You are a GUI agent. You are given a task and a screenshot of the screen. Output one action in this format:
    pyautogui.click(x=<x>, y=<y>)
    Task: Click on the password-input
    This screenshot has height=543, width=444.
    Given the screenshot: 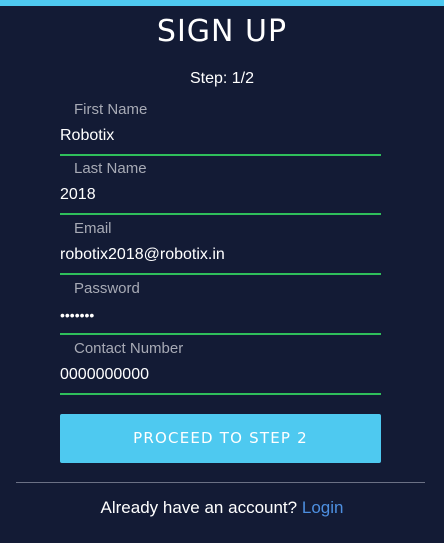 What is the action you would take?
    pyautogui.click(x=220, y=315)
    